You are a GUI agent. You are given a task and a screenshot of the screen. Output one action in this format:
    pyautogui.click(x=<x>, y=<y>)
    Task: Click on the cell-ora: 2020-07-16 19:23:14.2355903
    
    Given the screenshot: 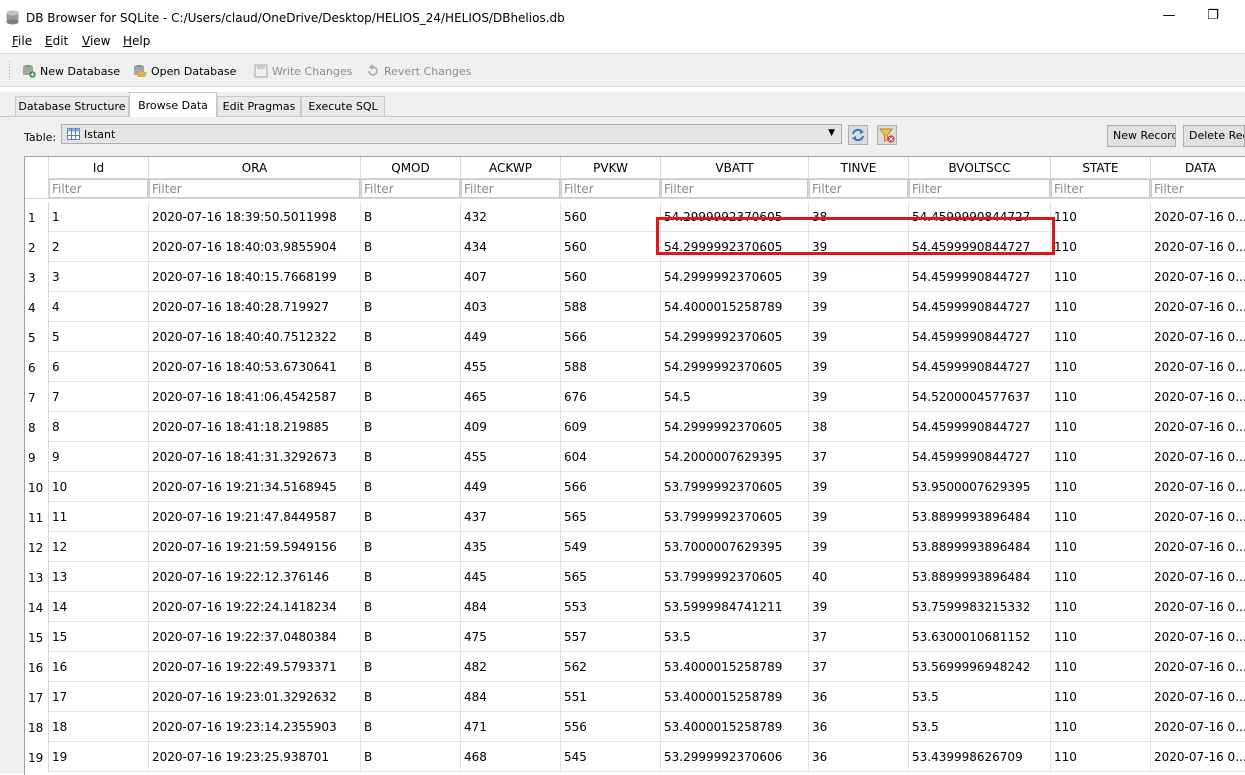 What is the action you would take?
    pyautogui.click(x=255, y=727)
    